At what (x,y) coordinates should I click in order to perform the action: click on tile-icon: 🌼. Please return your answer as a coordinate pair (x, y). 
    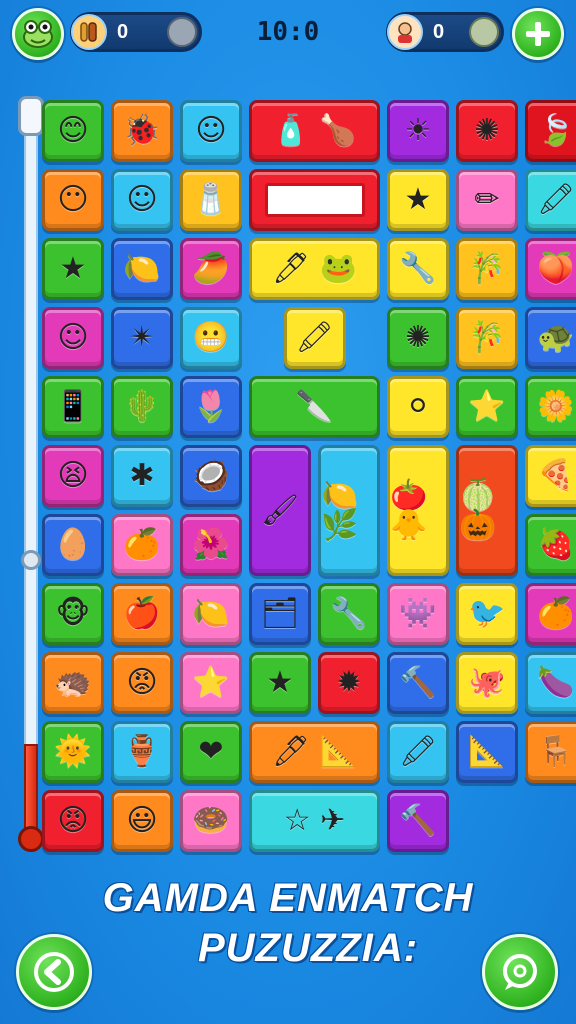
    Looking at the image, I should click on (556, 406).